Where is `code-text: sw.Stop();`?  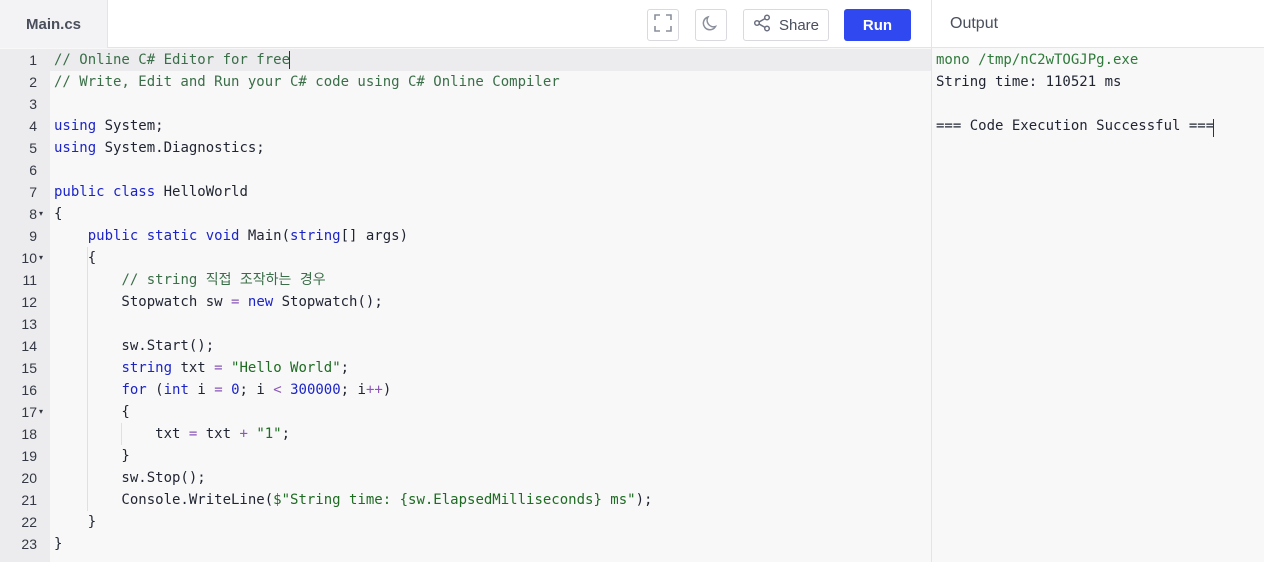 code-text: sw.Stop(); is located at coordinates (130, 478).